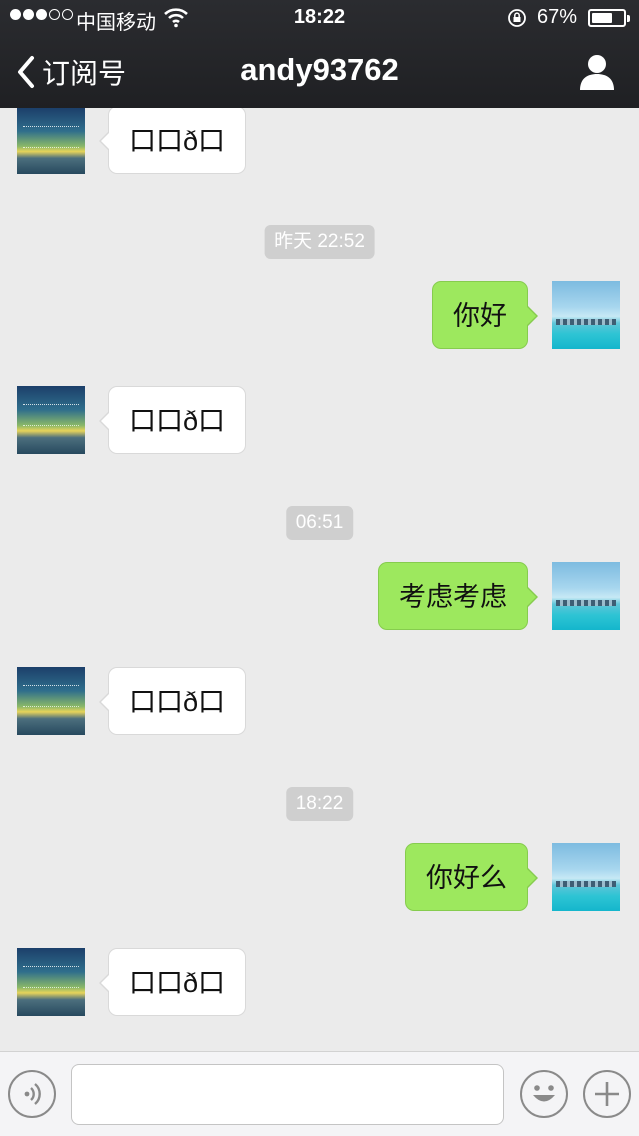 Image resolution: width=639 pixels, height=1136 pixels. Describe the element at coordinates (471, 877) in the screenshot. I see `message-bubble-outgoing: 你好么` at that location.